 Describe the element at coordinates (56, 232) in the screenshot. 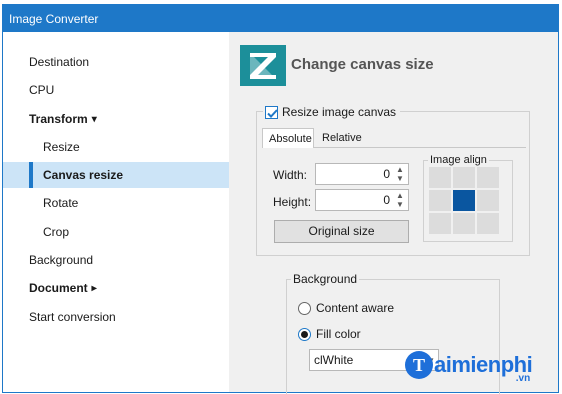

I see `sidebar-item-label: Crop` at that location.